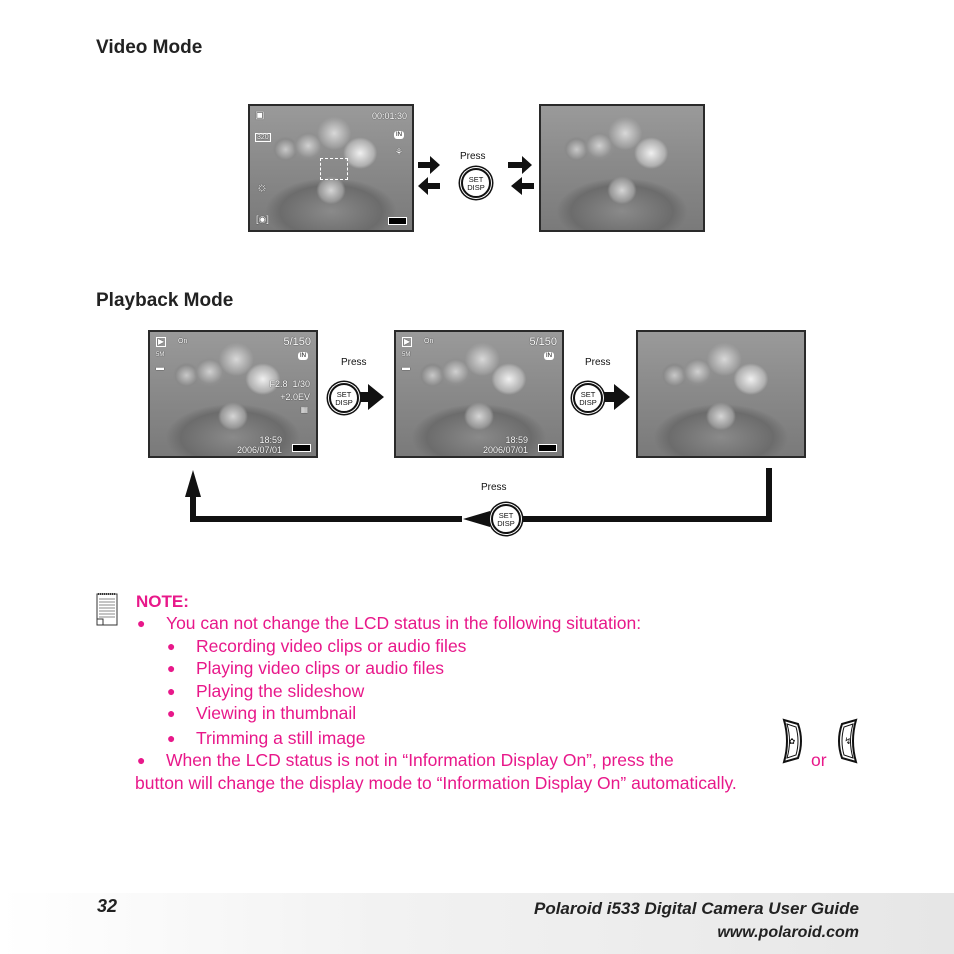  I want to click on right-button-icon: ↯, so click(848, 741).